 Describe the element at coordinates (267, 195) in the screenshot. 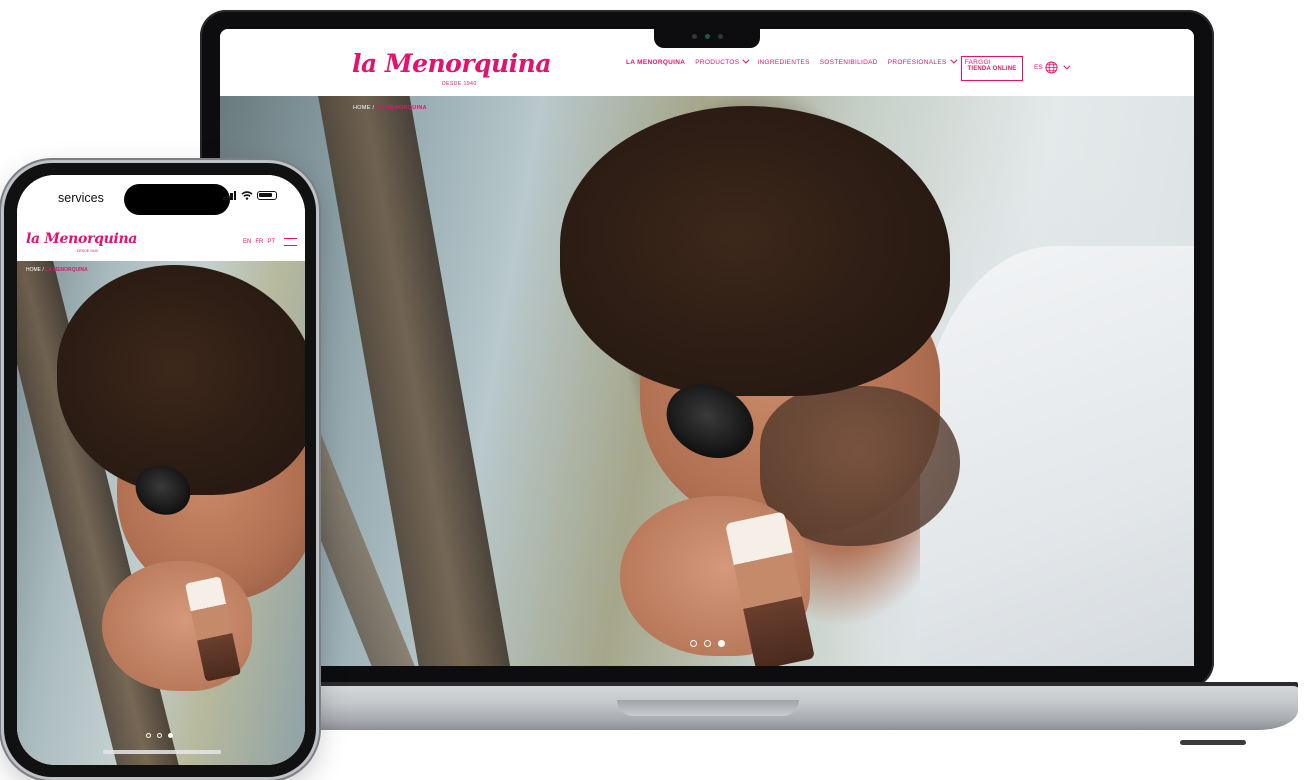

I see `battery-icon` at that location.